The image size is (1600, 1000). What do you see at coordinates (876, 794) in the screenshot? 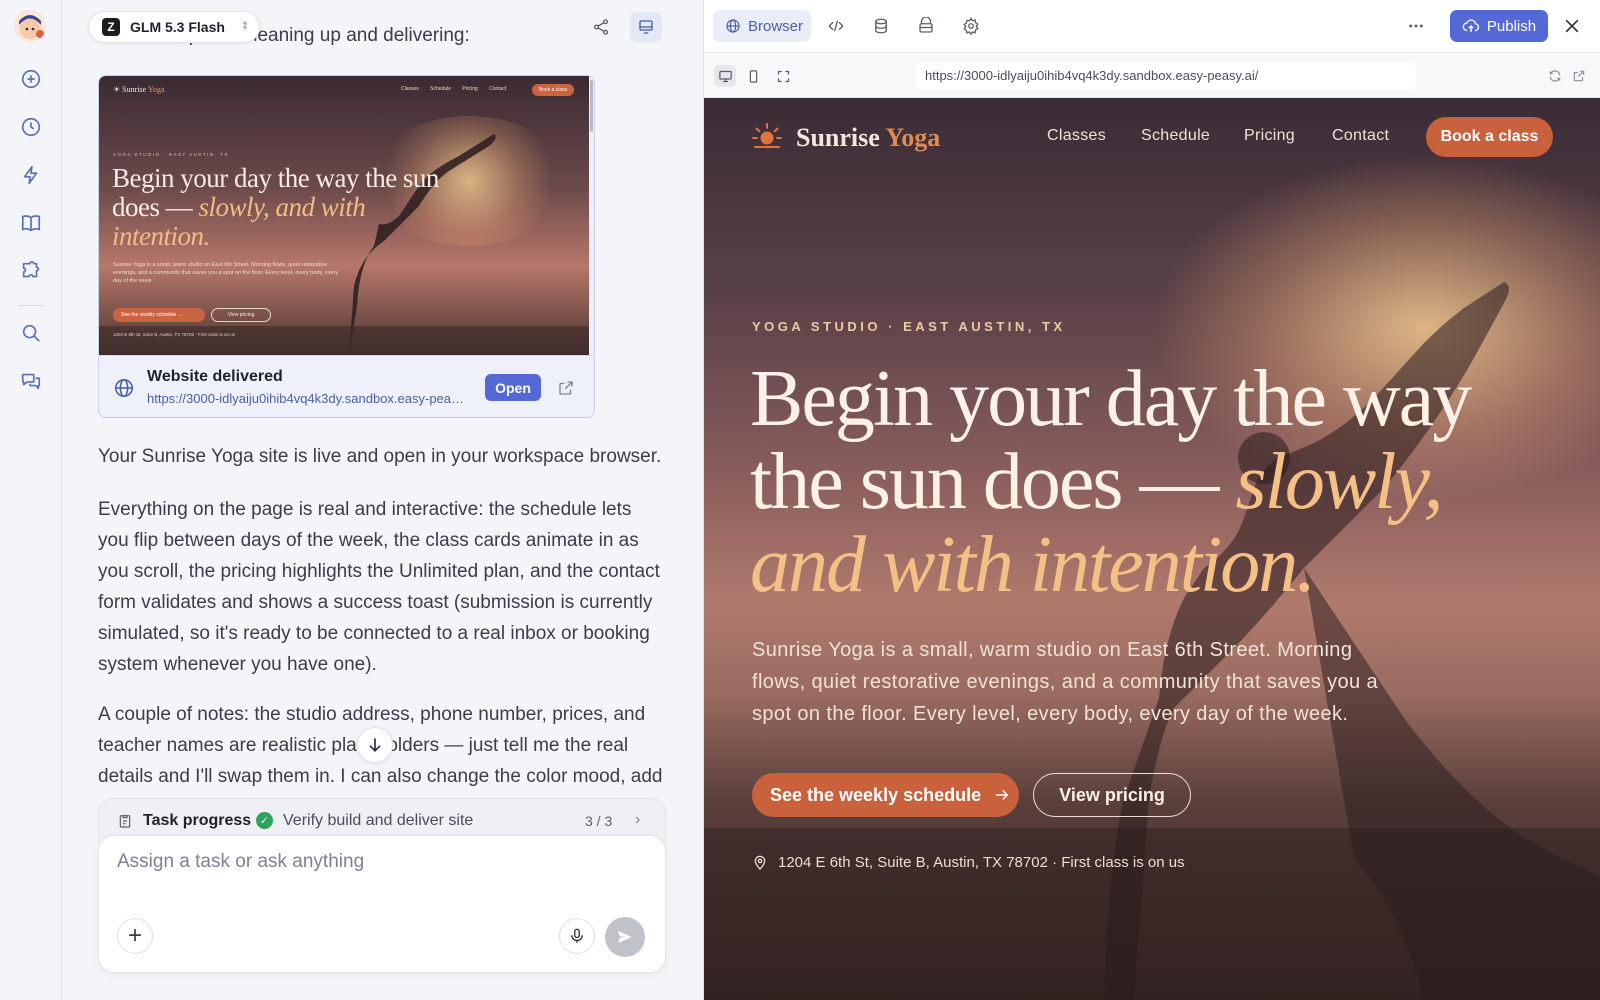
I see `see-schedule-label: See the weekly schedule` at bounding box center [876, 794].